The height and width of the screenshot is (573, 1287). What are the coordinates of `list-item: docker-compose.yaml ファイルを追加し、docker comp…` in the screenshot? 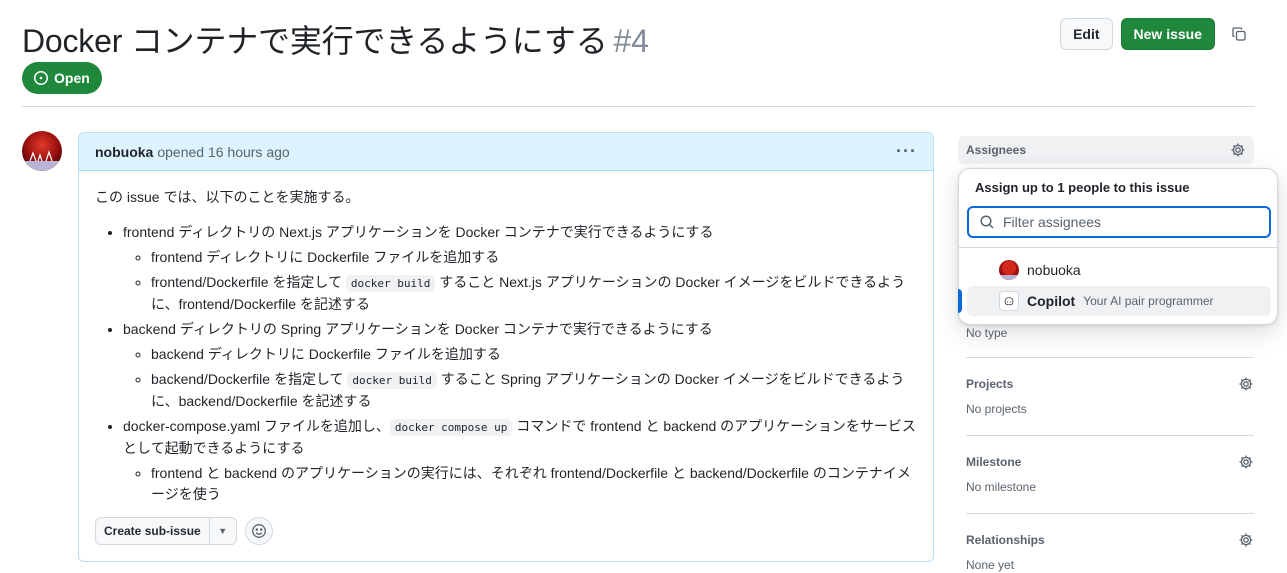 It's located at (520, 460).